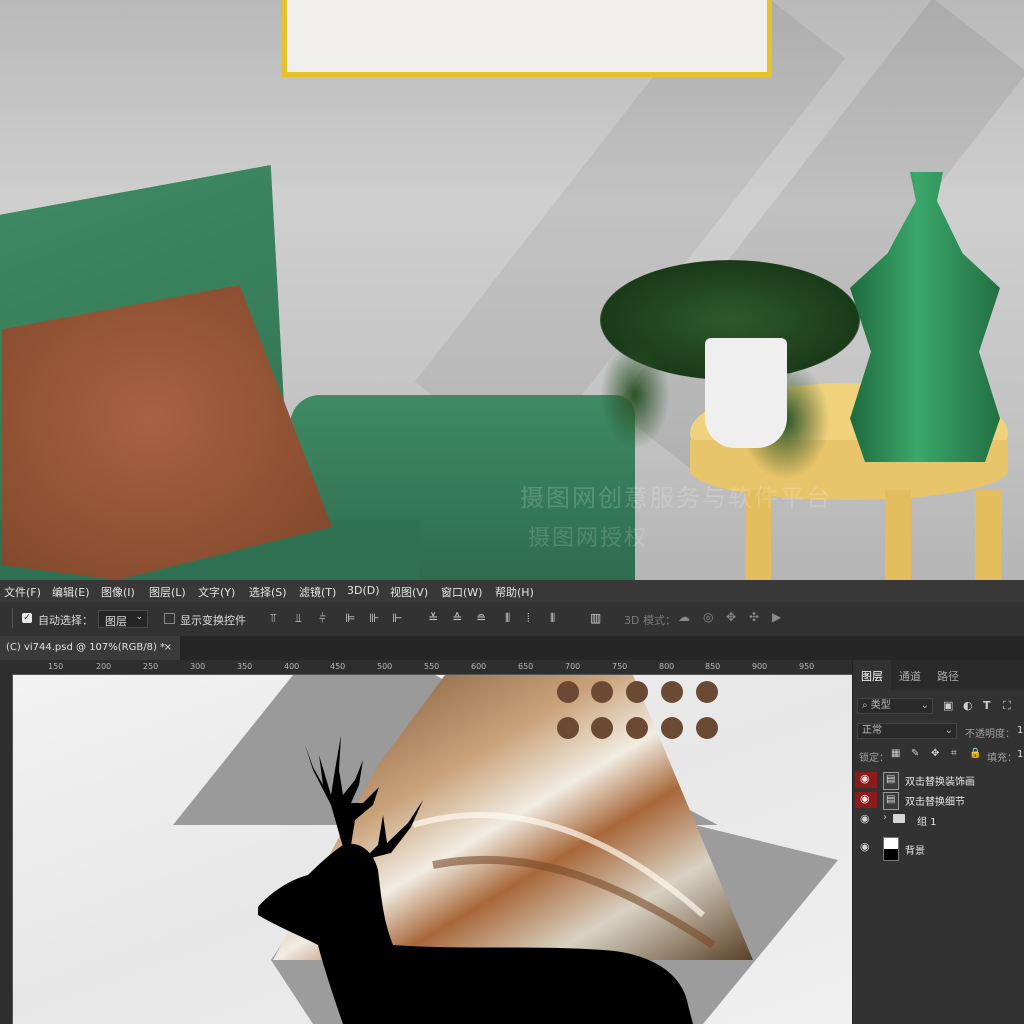  What do you see at coordinates (273, 618) in the screenshot?
I see `align-top-icon: ⫪` at bounding box center [273, 618].